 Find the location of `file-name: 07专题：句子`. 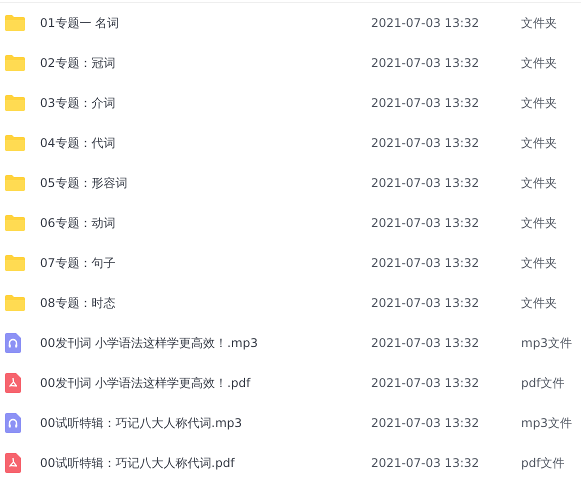

file-name: 07专题：句子 is located at coordinates (78, 263).